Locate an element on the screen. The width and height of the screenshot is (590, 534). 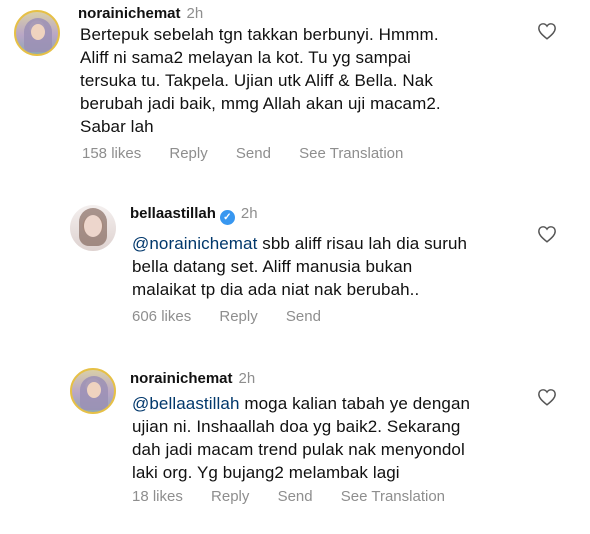
comment-actions: 158 likes Reply Send See Translation is located at coordinates (254, 153).